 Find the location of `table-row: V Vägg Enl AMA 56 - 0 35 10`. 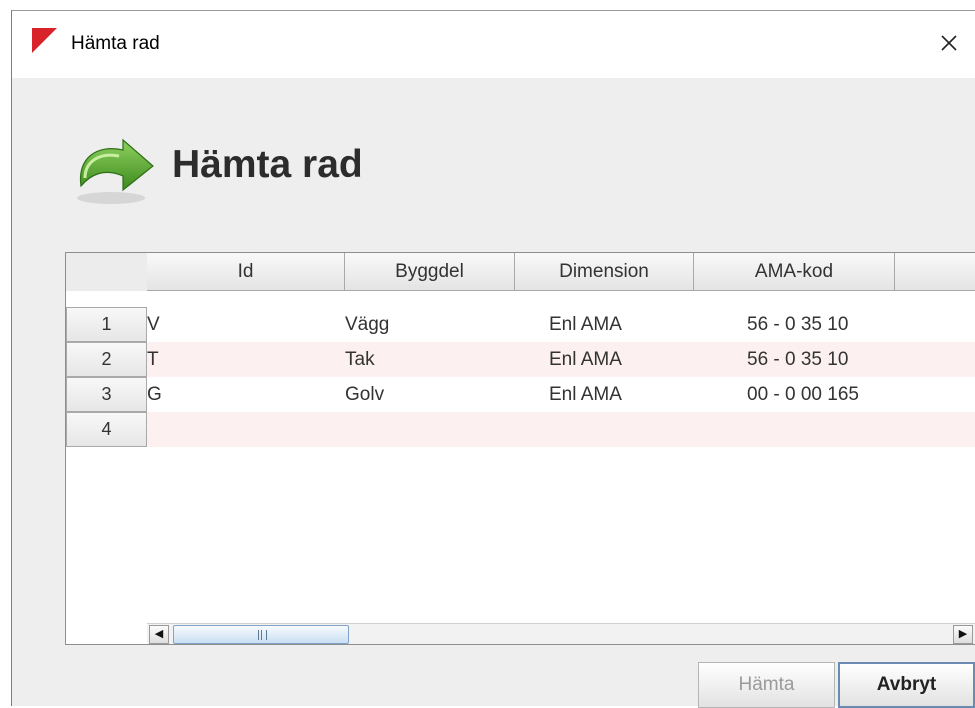

table-row: V Vägg Enl AMA 56 - 0 35 10 is located at coordinates (561, 324).